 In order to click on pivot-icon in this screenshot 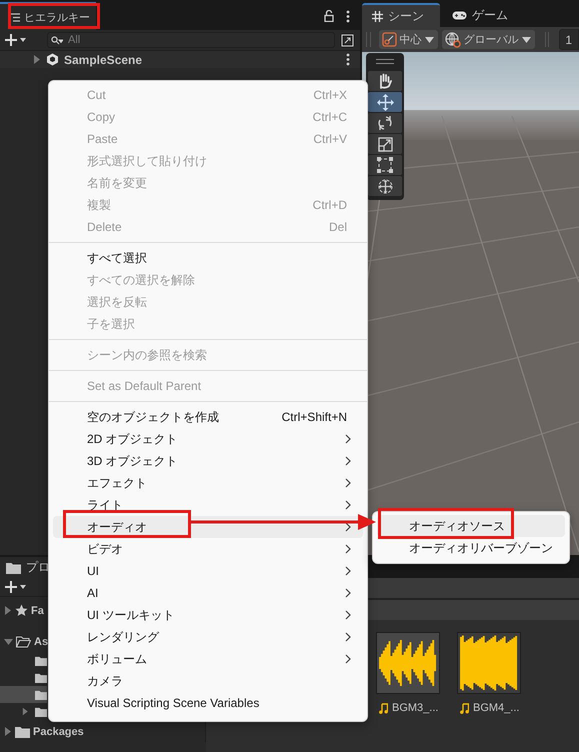, I will do `click(389, 39)`.